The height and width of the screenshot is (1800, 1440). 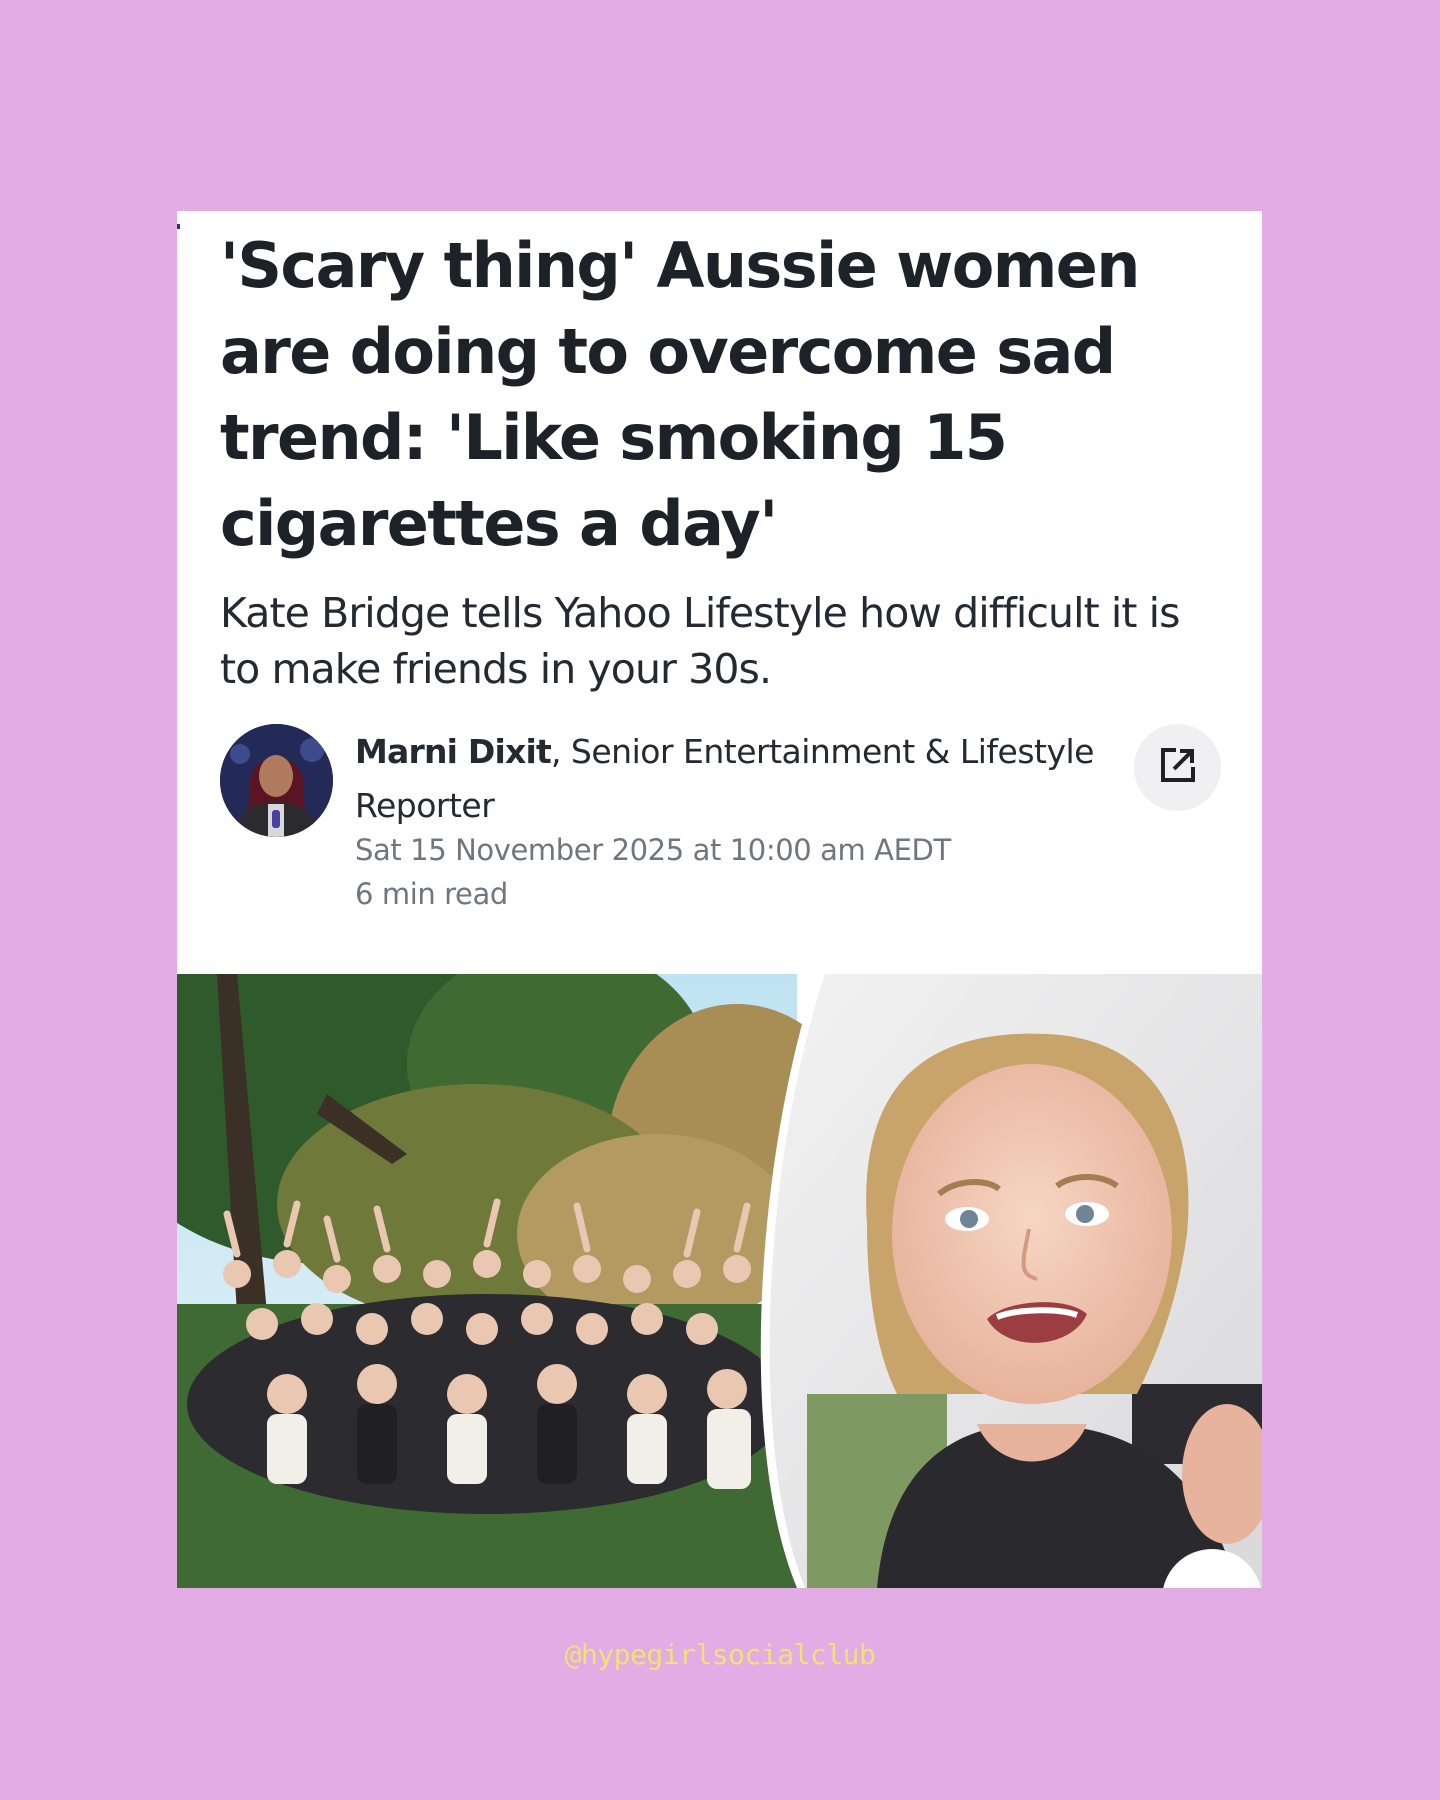 I want to click on external-link-icon, so click(x=1178, y=767).